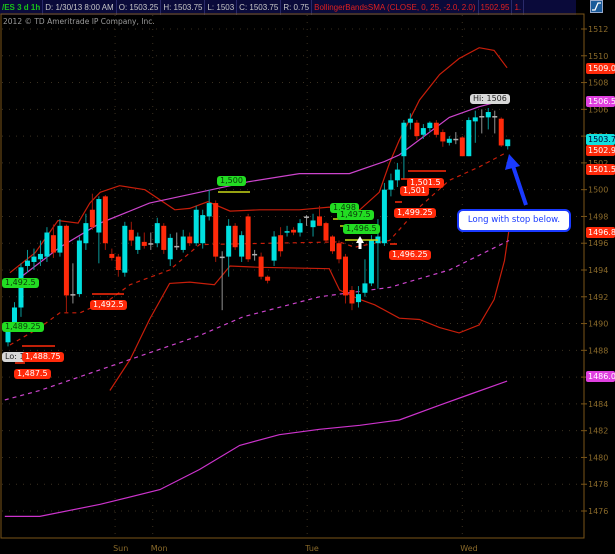  What do you see at coordinates (490, 99) in the screenshot?
I see `high-label: Hi: 1506` at bounding box center [490, 99].